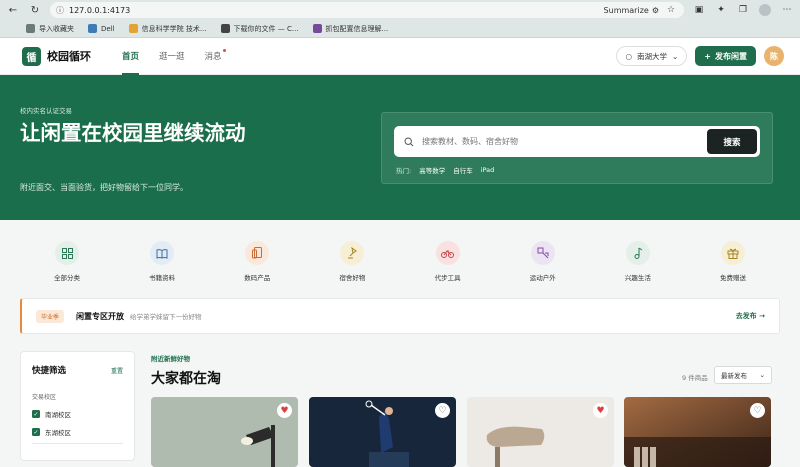  Describe the element at coordinates (44, 397) in the screenshot. I see `campus-filter-label: 交易校区` at that location.